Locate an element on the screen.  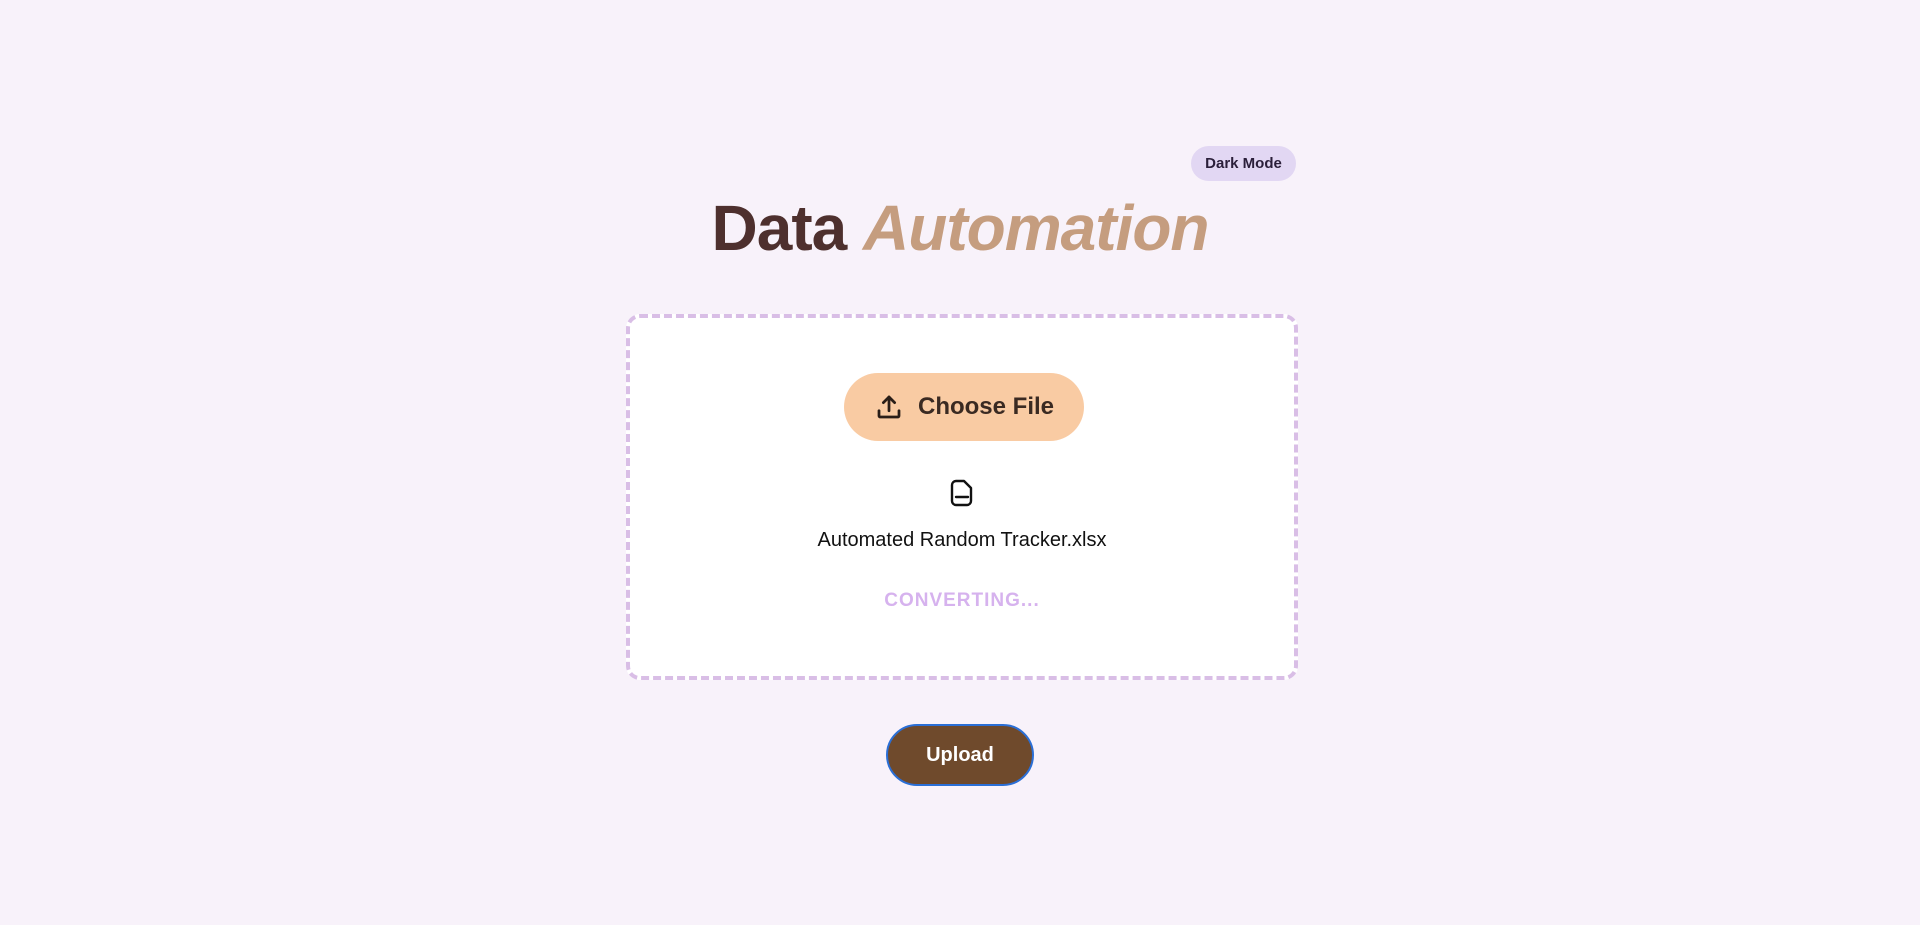
title-word-automation: Automation is located at coordinates (1036, 228).